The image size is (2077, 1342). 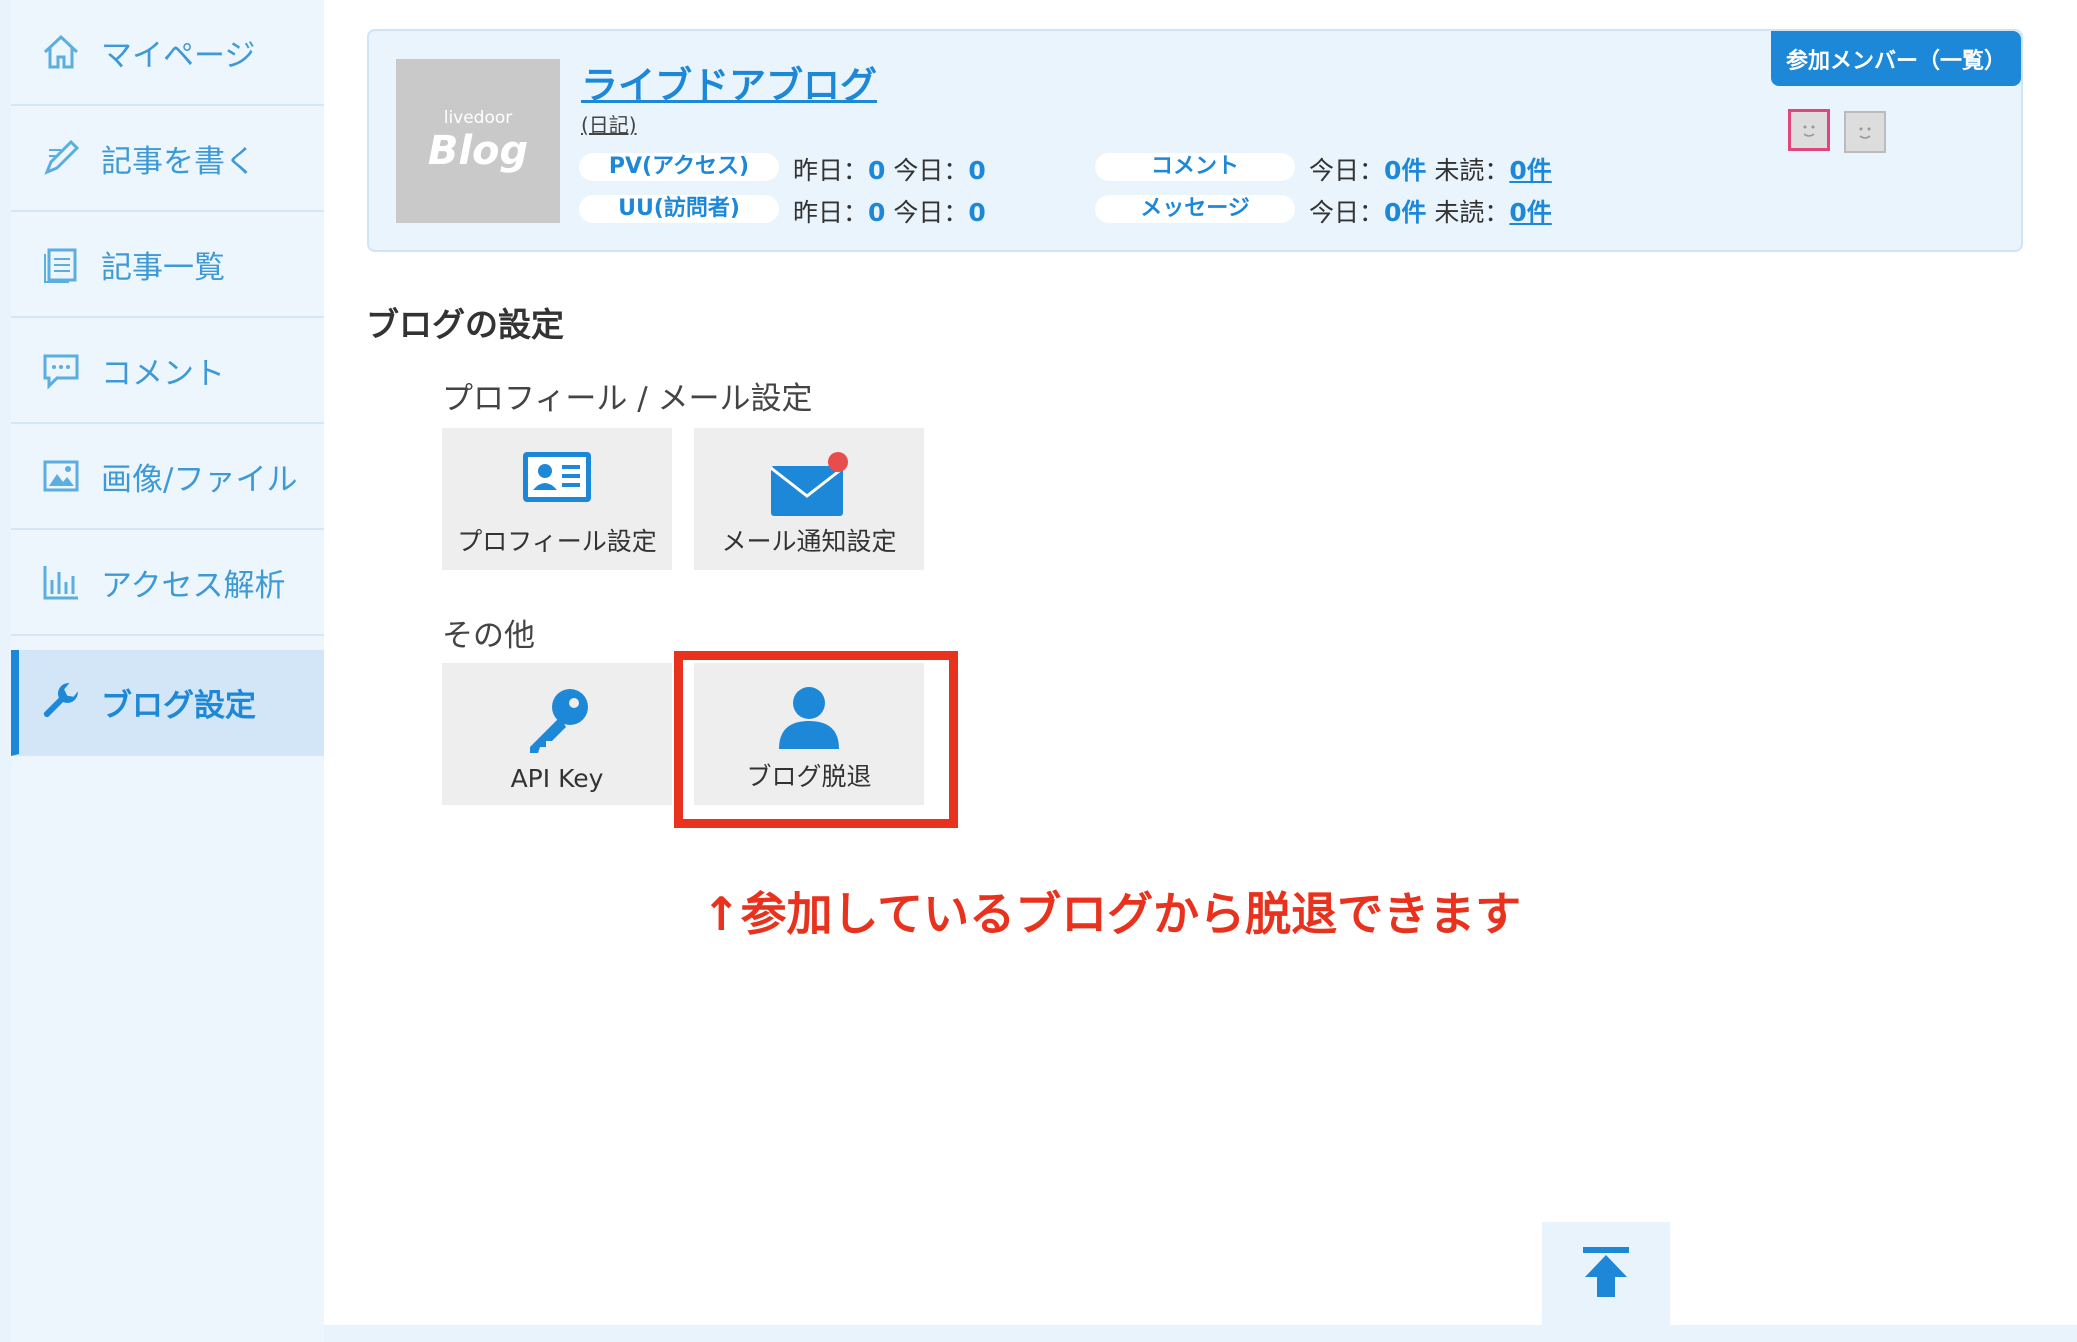 What do you see at coordinates (178, 55) in the screenshot?
I see `sidebar-item-label: マイページ` at bounding box center [178, 55].